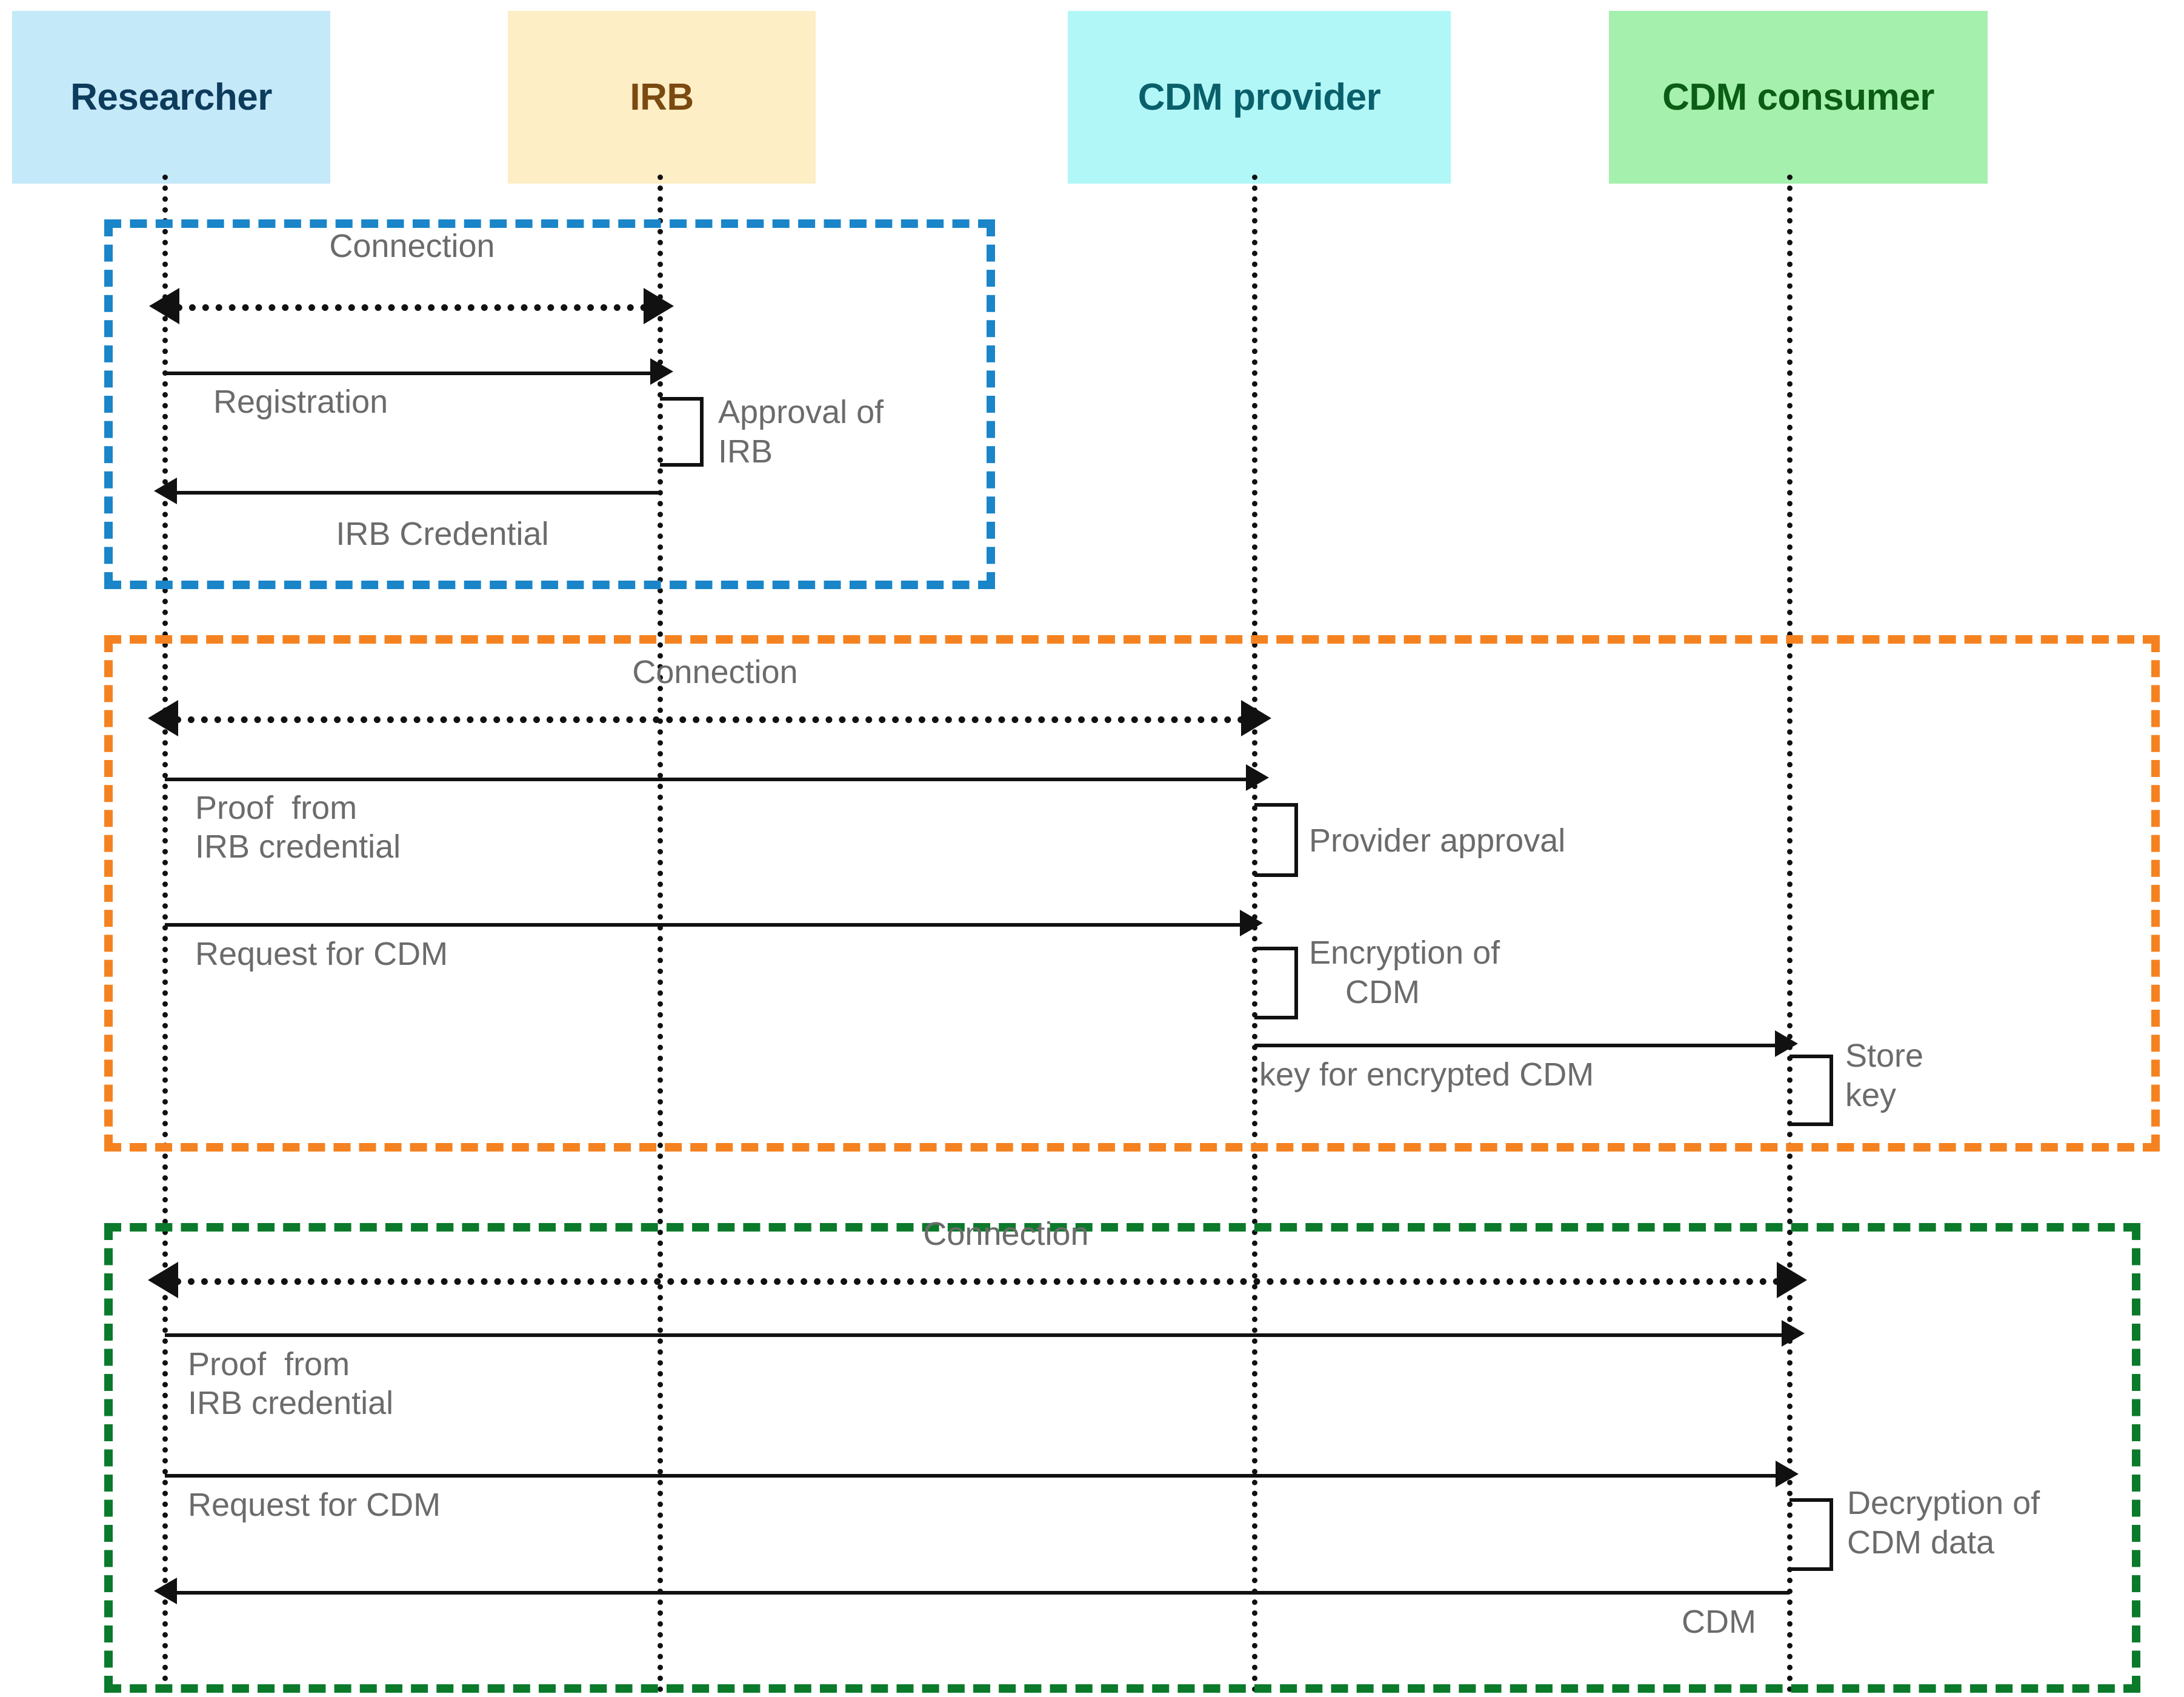  What do you see at coordinates (1884, 1075) in the screenshot?
I see `message-label-store-key: Store key` at bounding box center [1884, 1075].